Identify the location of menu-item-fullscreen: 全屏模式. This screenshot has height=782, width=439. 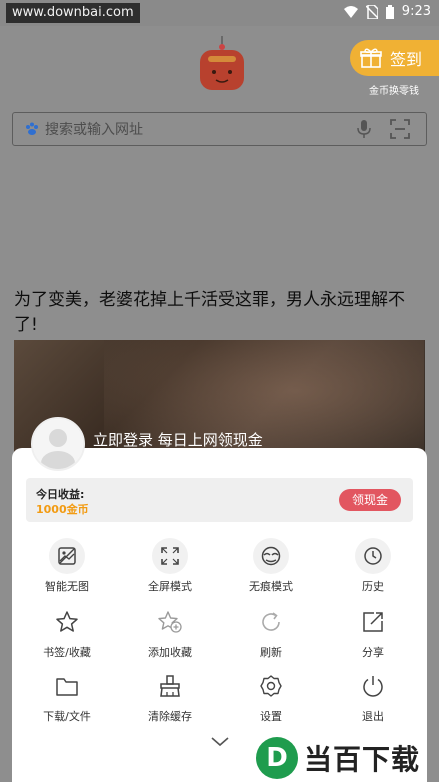
(170, 570).